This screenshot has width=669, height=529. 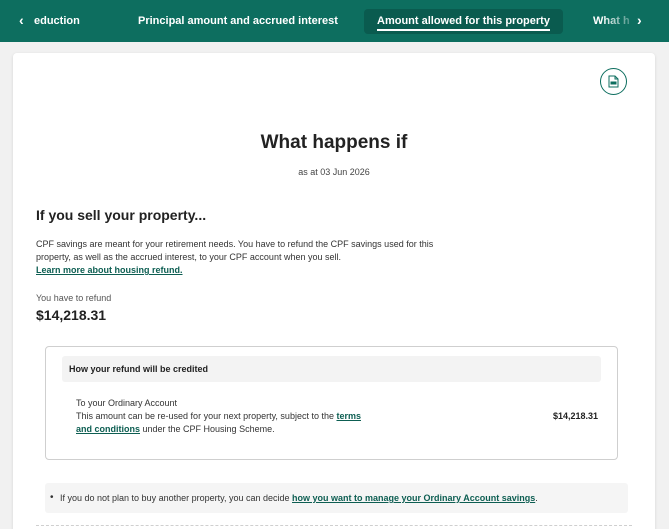 I want to click on chevron-left-icon: ‹, so click(x=21, y=21).